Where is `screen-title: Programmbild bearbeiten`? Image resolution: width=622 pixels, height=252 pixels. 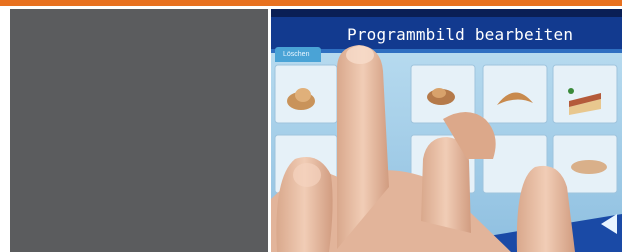 screen-title: Programmbild bearbeiten is located at coordinates (460, 34).